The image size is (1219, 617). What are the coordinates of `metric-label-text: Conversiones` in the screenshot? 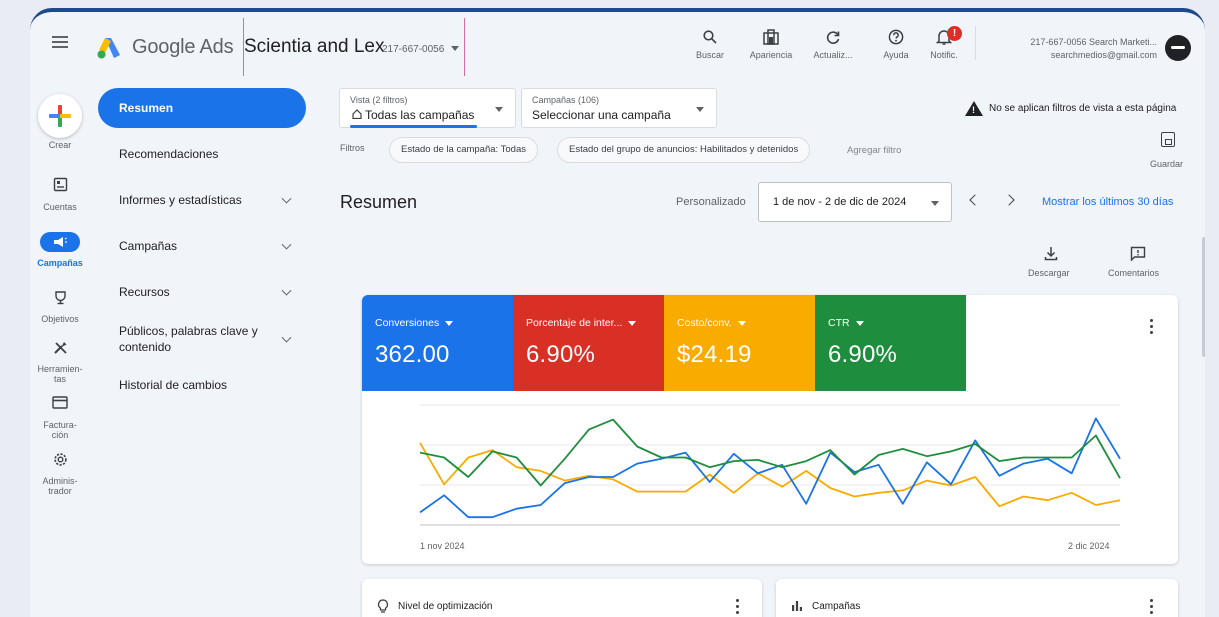 It's located at (407, 323).